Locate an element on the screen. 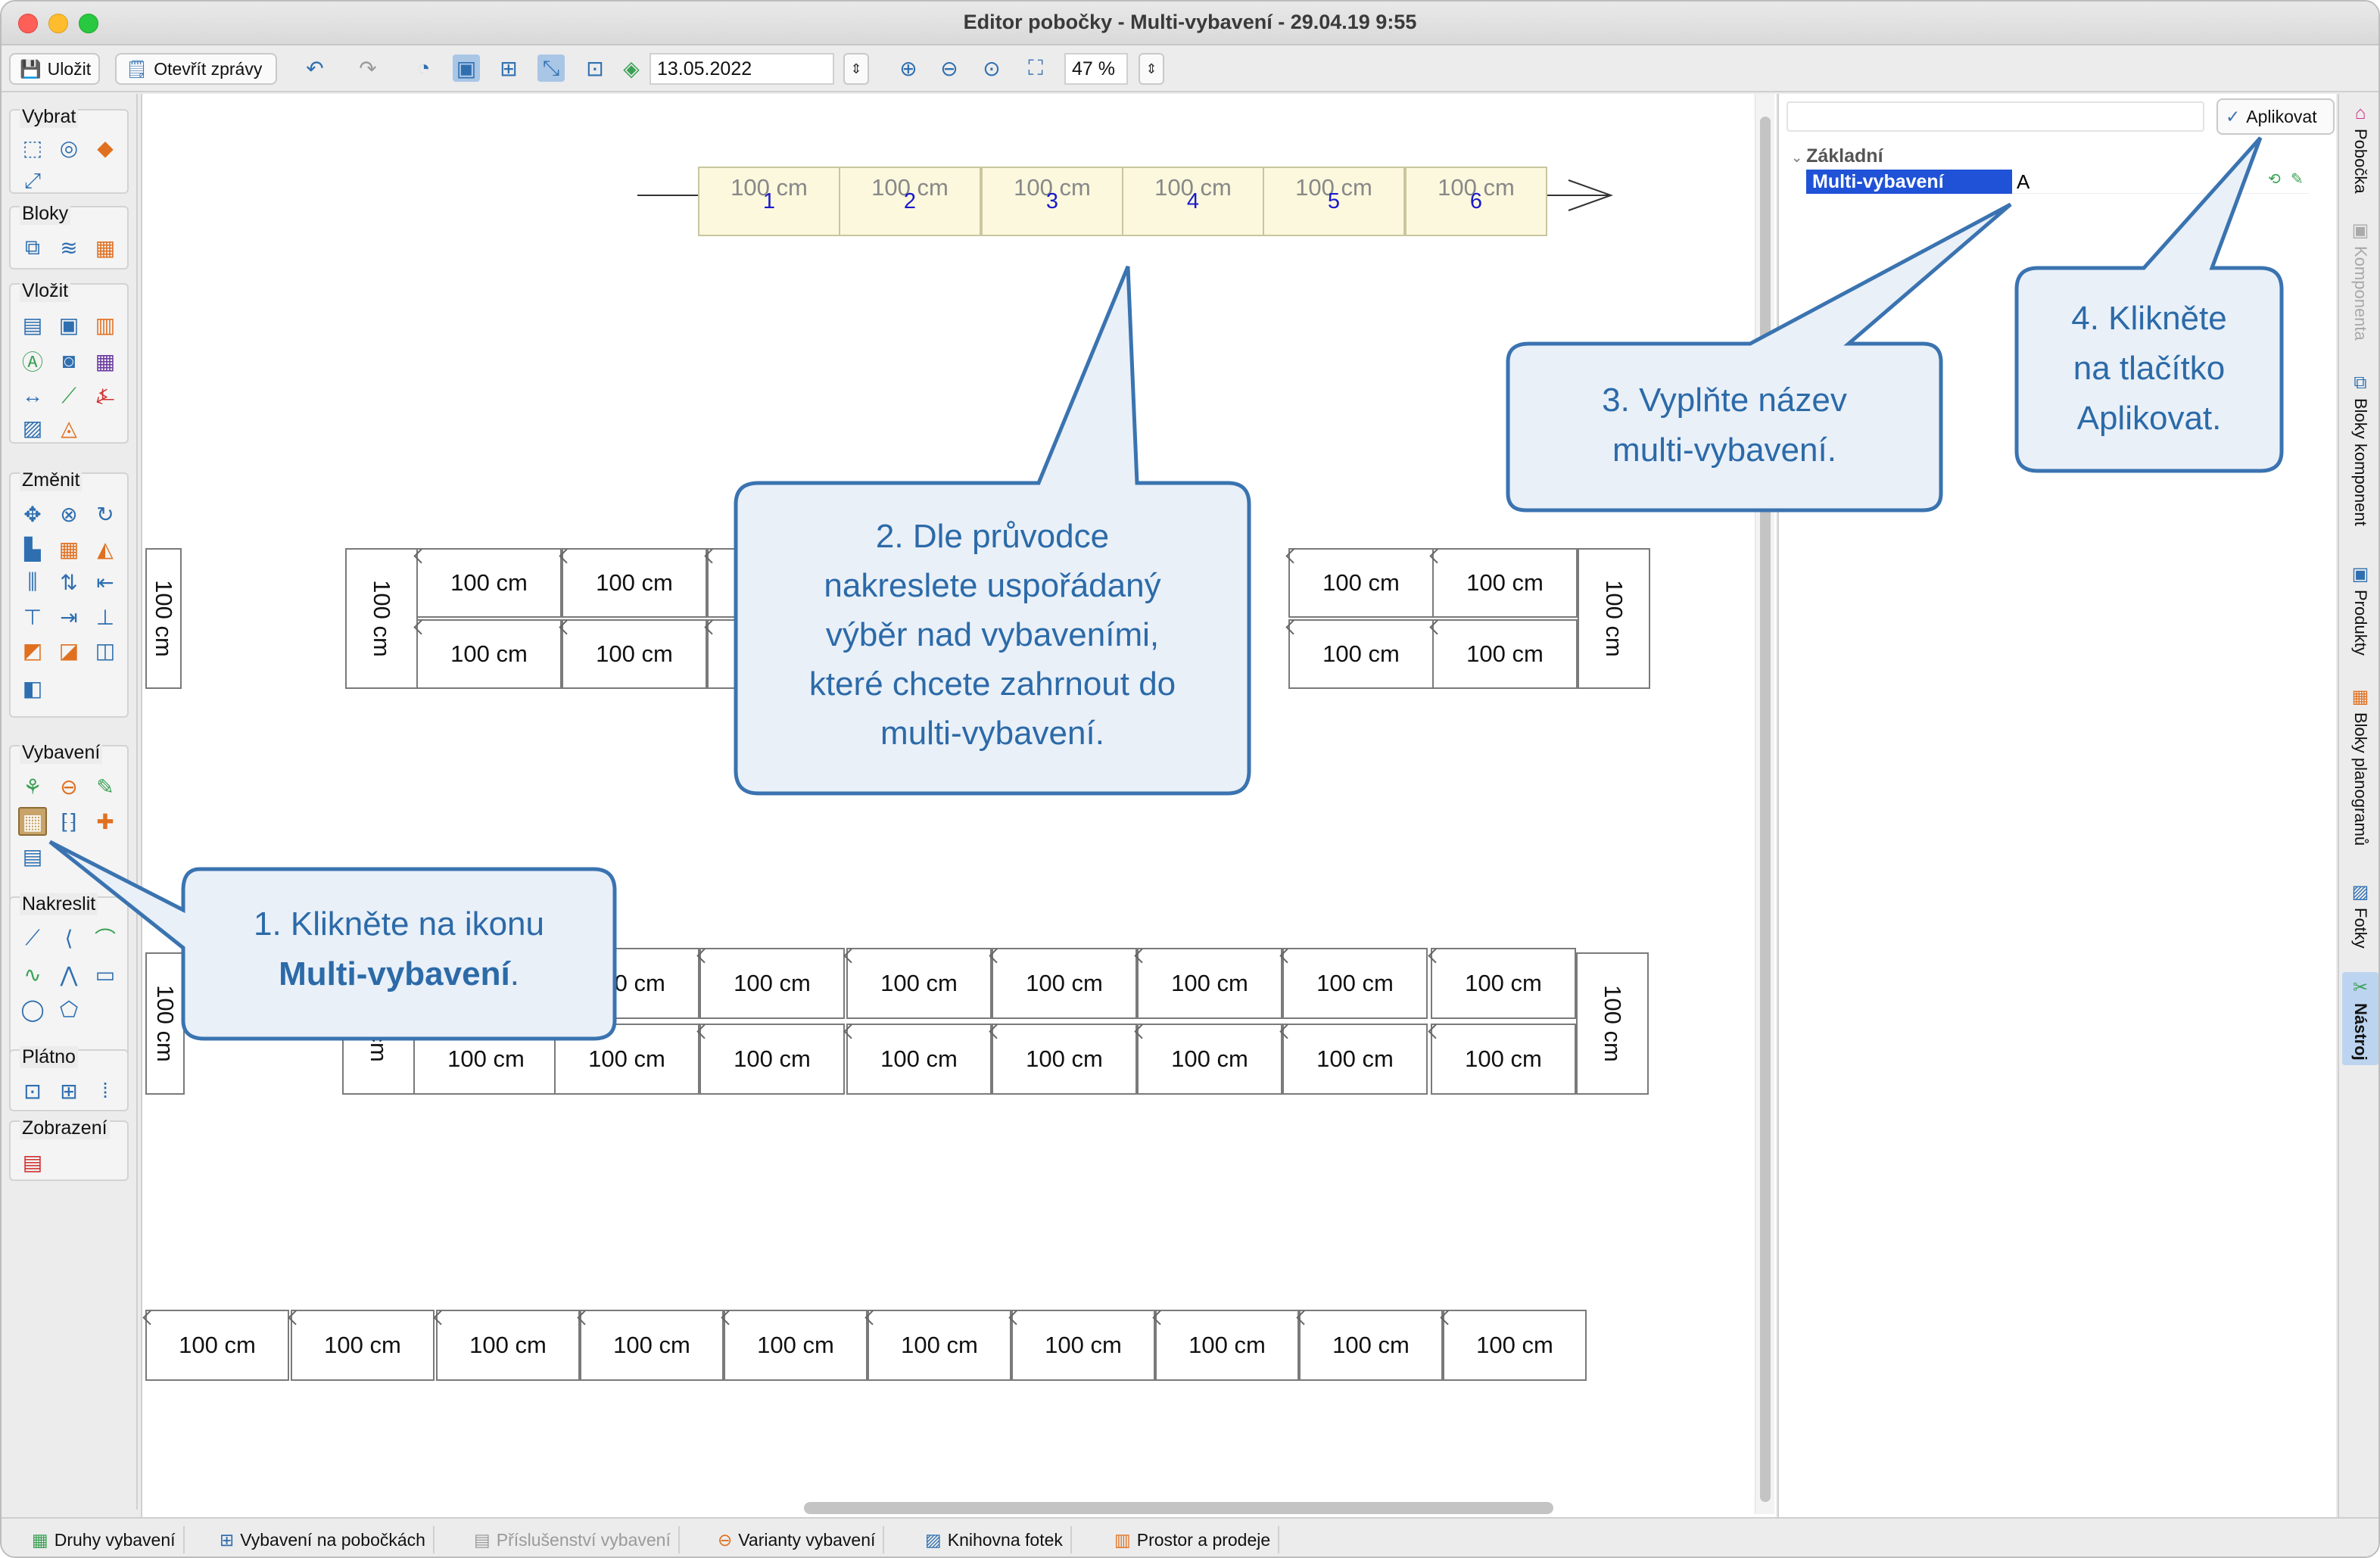 The width and height of the screenshot is (2380, 1558). callout-1-suffix: . is located at coordinates (514, 973).